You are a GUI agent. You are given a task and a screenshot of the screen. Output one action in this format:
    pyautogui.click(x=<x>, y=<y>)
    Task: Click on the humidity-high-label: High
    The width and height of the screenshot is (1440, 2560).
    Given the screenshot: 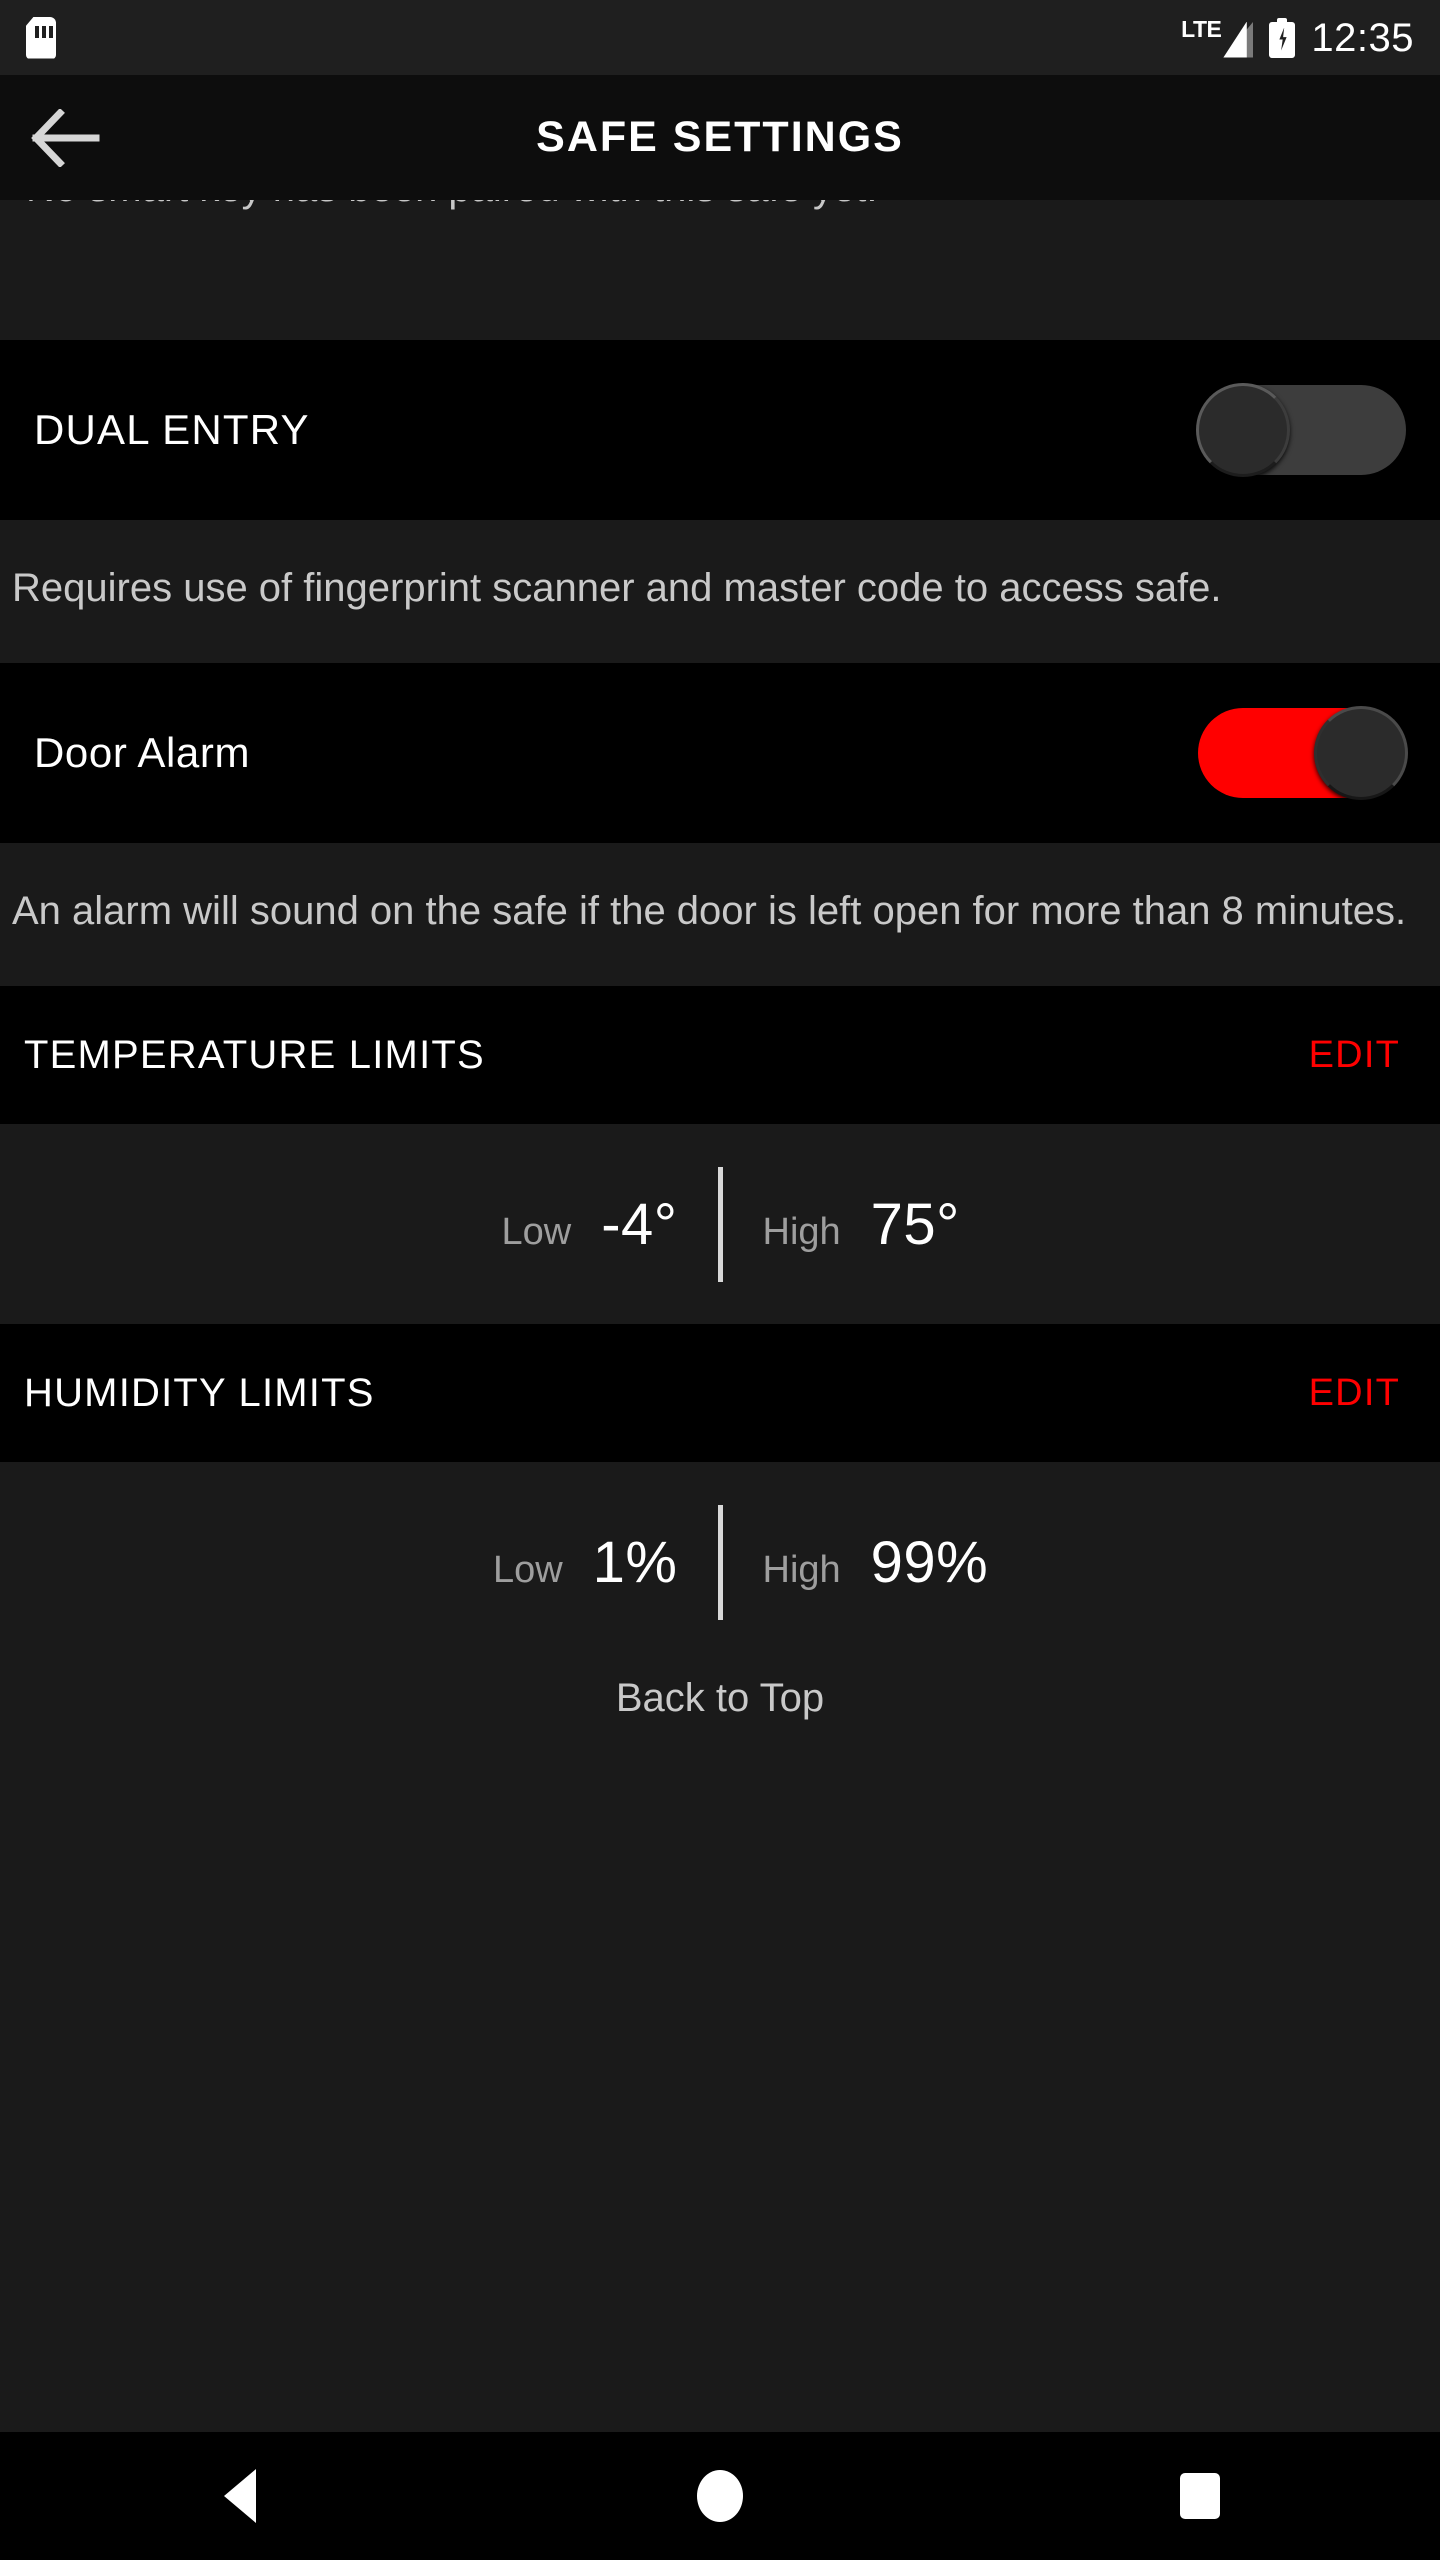 What is the action you would take?
    pyautogui.click(x=801, y=1569)
    